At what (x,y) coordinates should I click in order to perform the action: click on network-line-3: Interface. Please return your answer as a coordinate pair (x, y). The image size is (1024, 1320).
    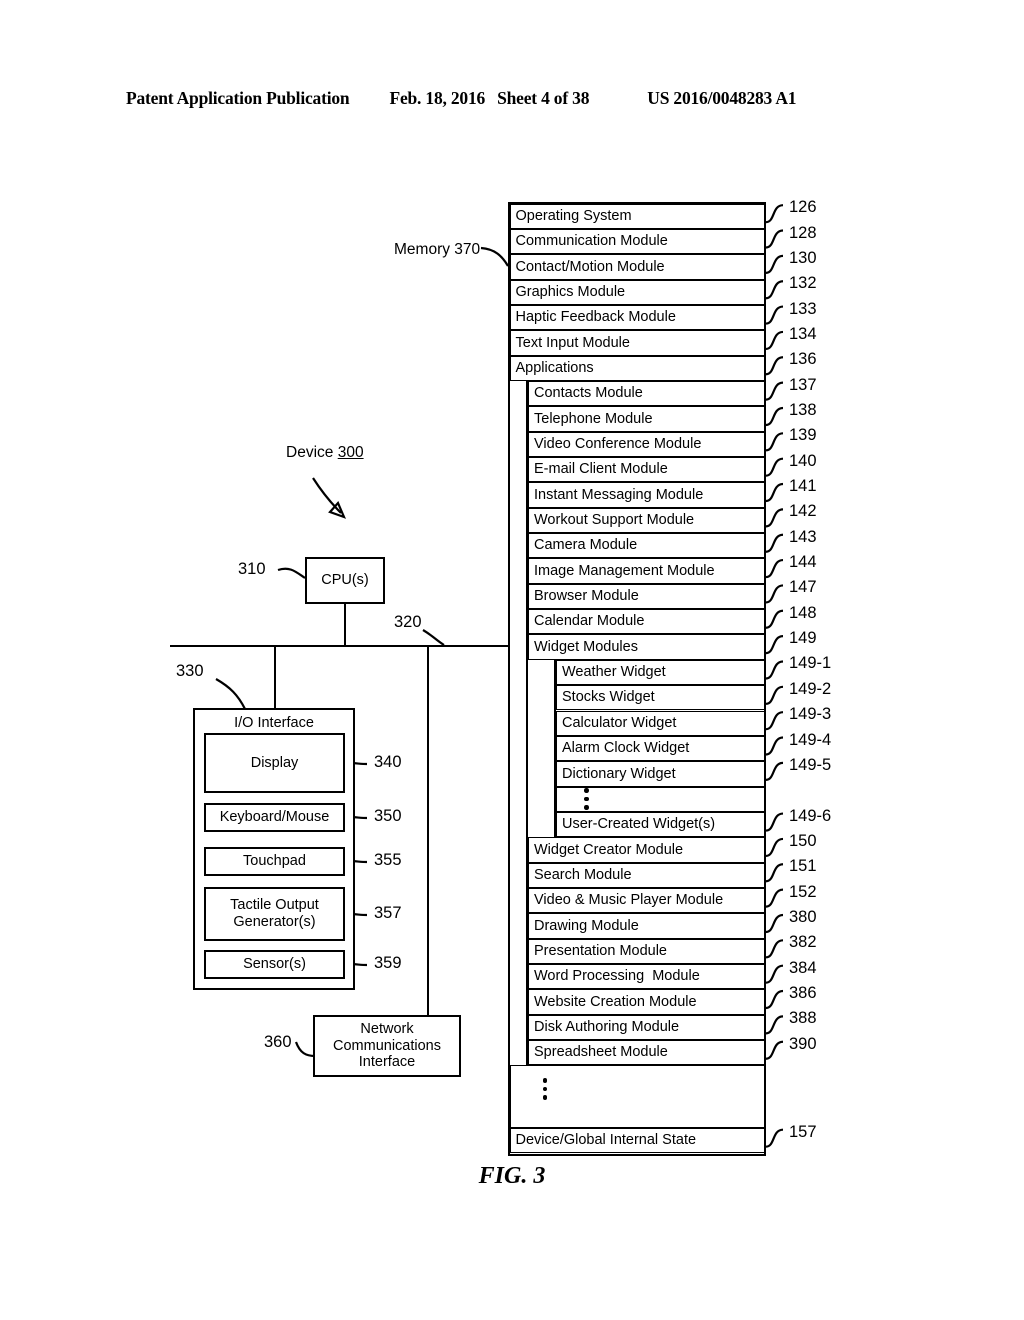
    Looking at the image, I should click on (387, 1062).